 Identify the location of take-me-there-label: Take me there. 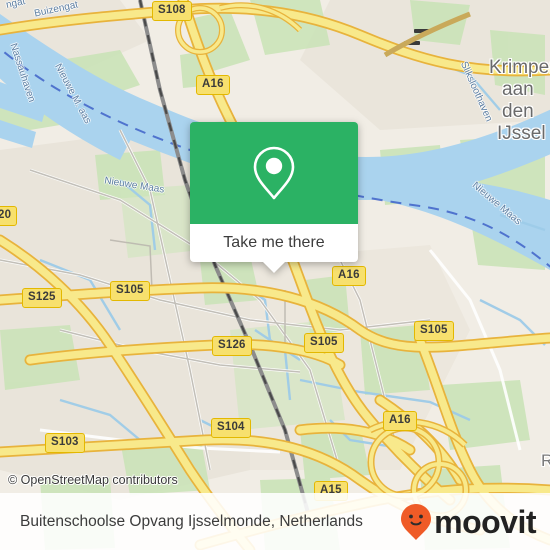
(274, 242).